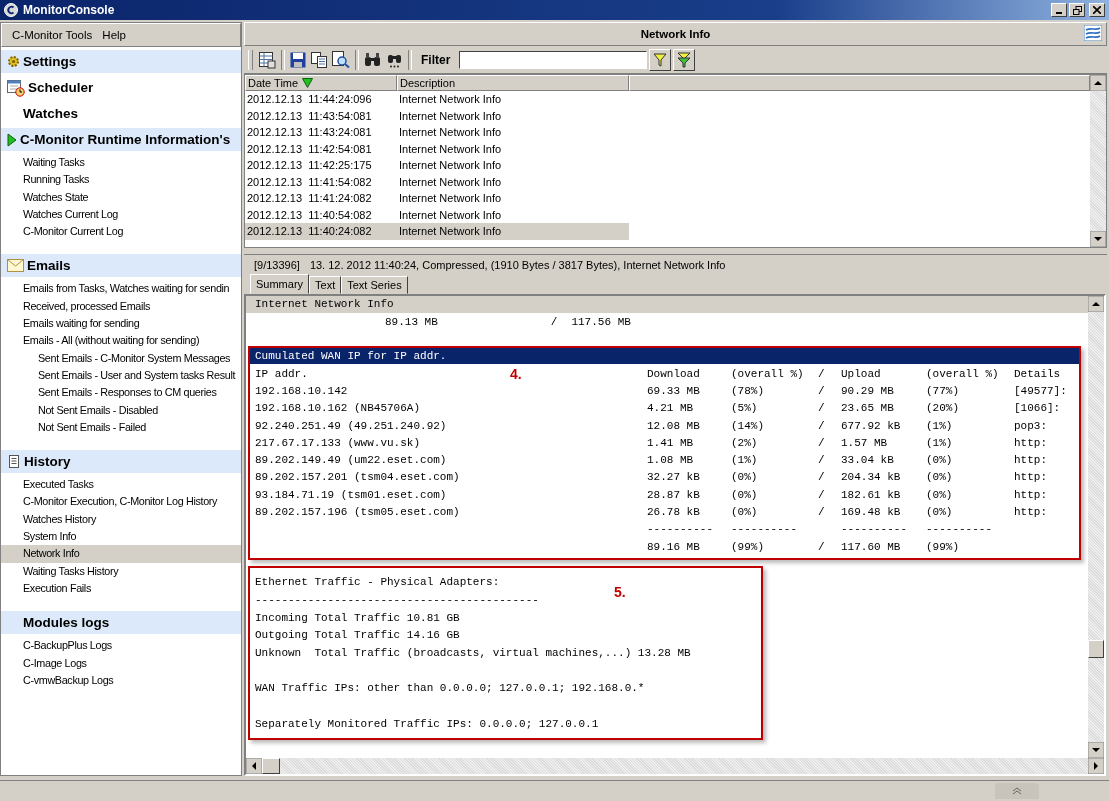  Describe the element at coordinates (309, 165) in the screenshot. I see `table-cell-text: 2012.12.13 11:42:25:175` at that location.